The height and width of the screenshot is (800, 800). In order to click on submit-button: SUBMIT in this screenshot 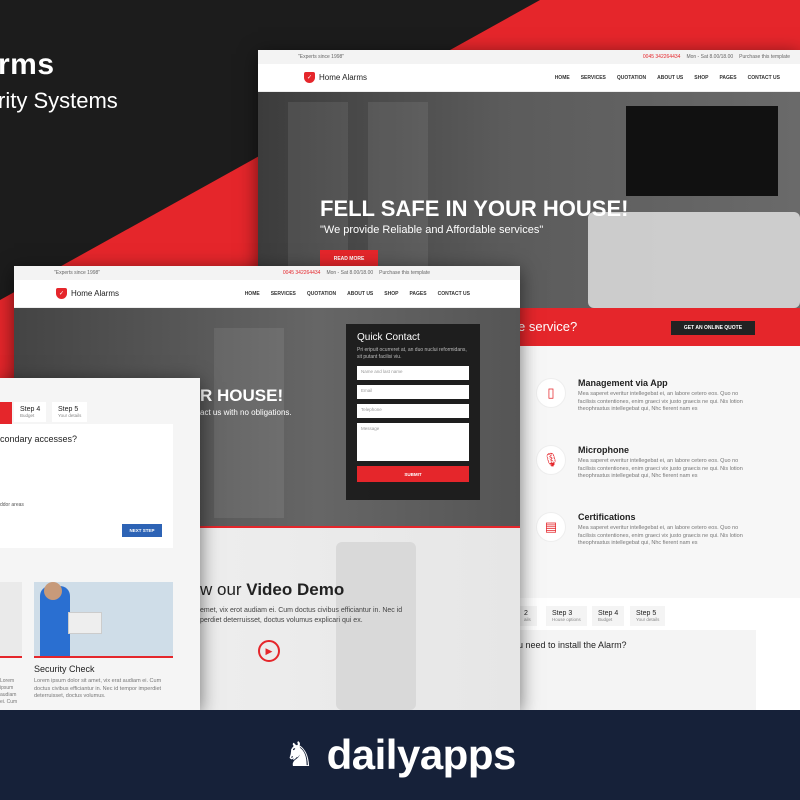, I will do `click(413, 474)`.